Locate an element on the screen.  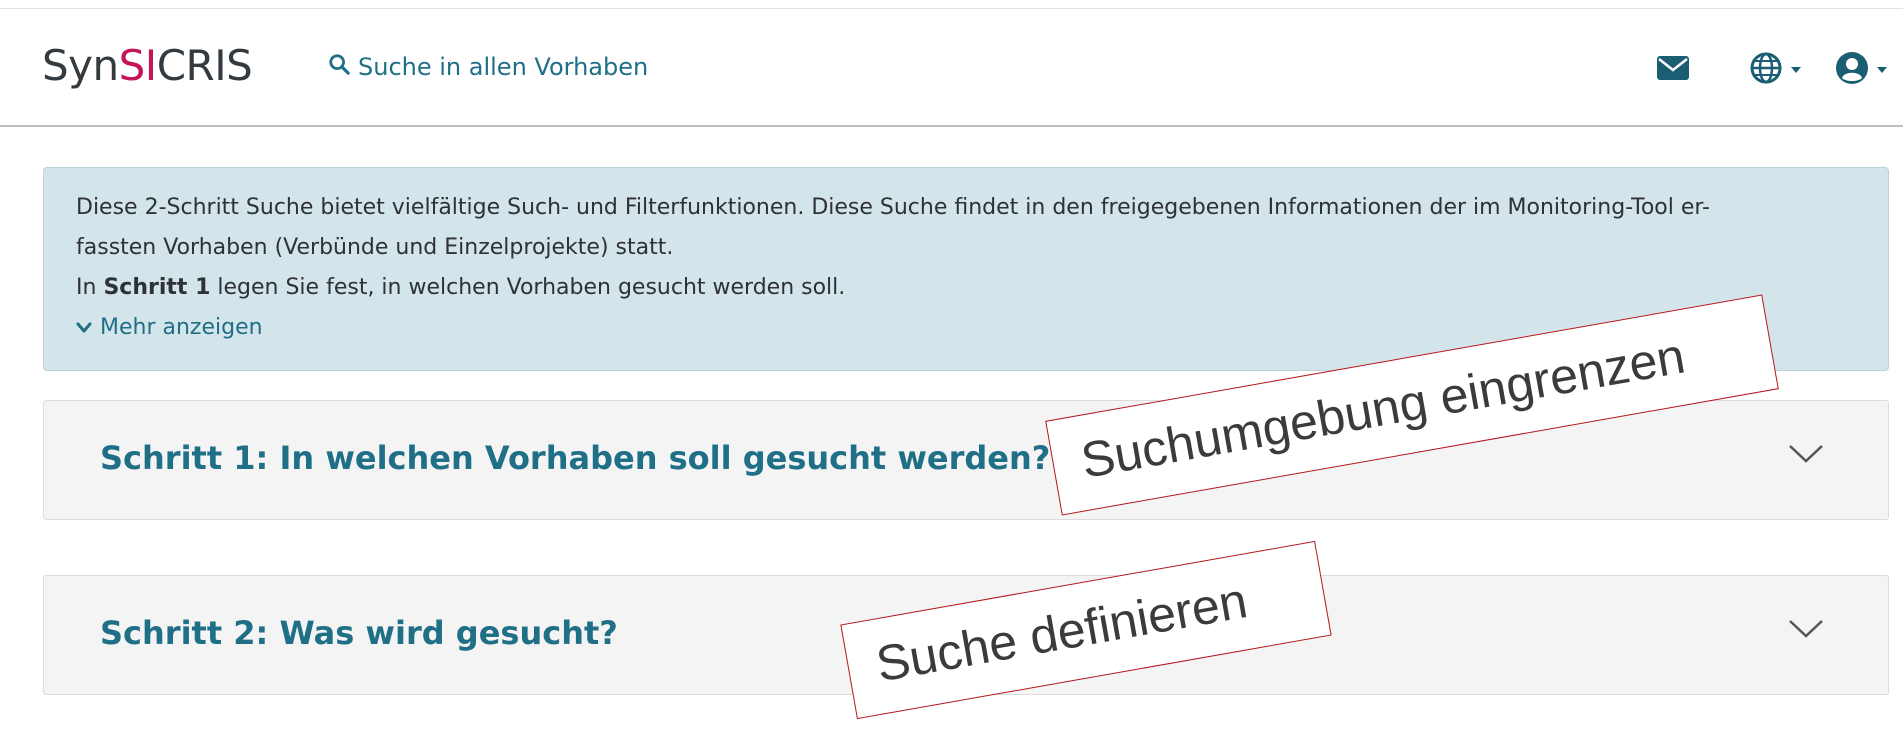
show-more-link: Mehr anzeigen is located at coordinates (169, 328).